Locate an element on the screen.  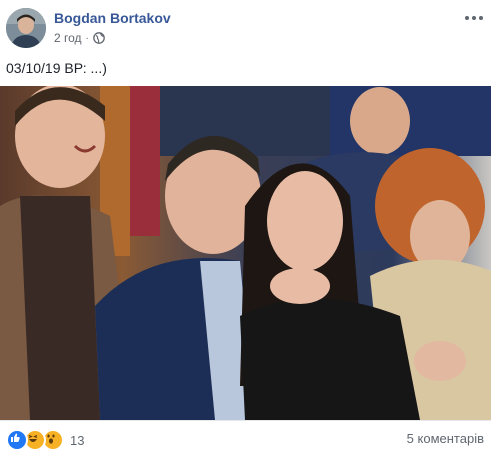
comments-count-link: 5 коментарів is located at coordinates (445, 438).